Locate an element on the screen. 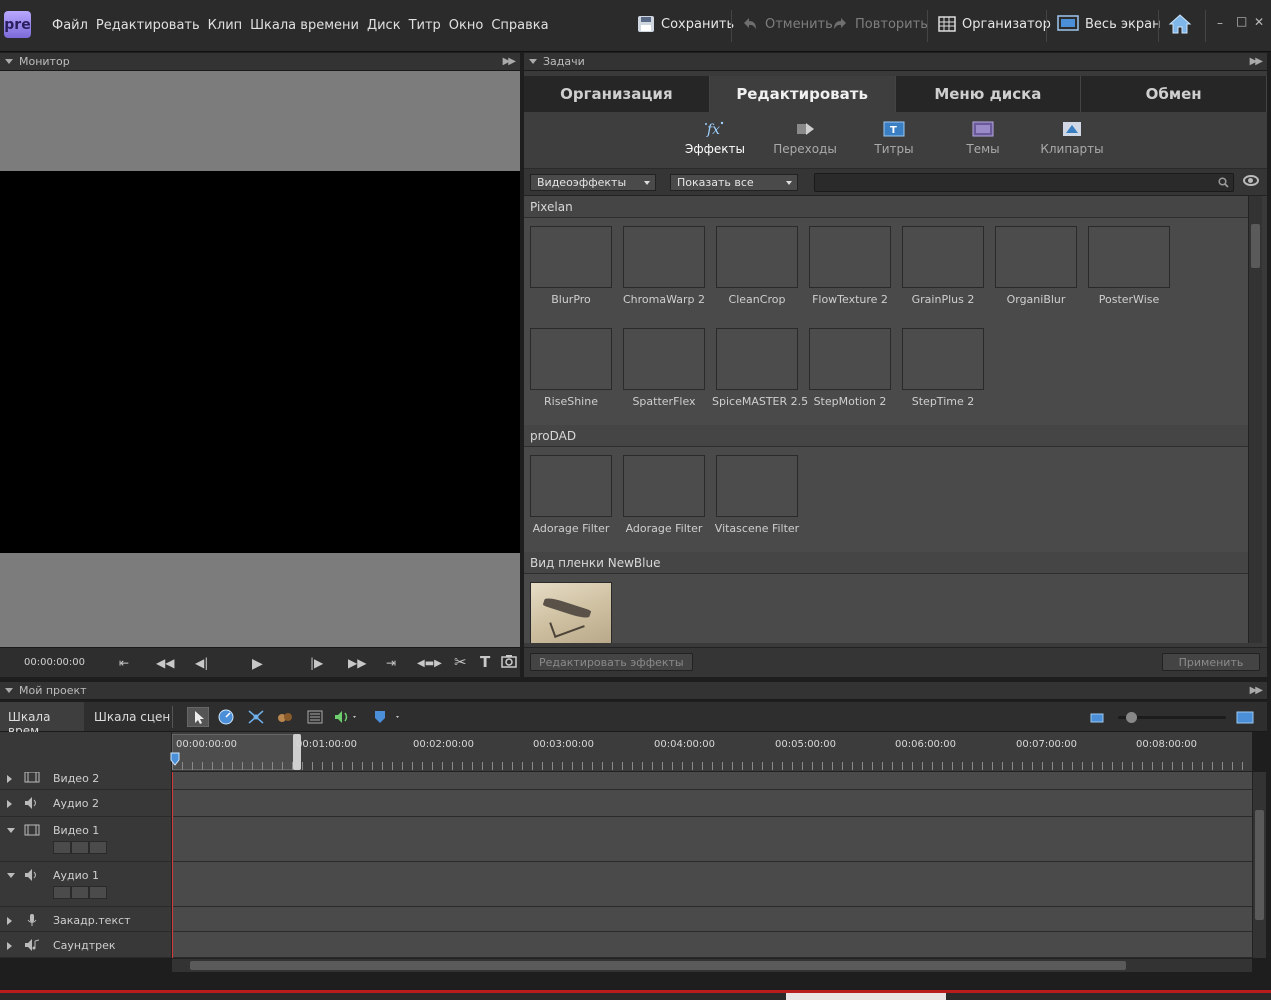 The image size is (1271, 1000). track-header-audio-1: Аудио 1 is located at coordinates (86, 884).